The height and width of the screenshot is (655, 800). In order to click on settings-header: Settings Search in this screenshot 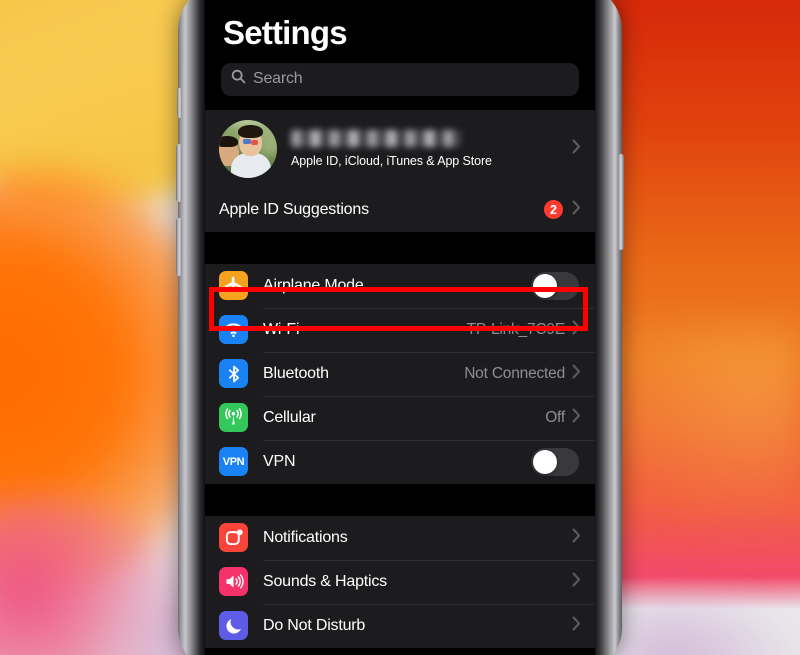, I will do `click(400, 48)`.